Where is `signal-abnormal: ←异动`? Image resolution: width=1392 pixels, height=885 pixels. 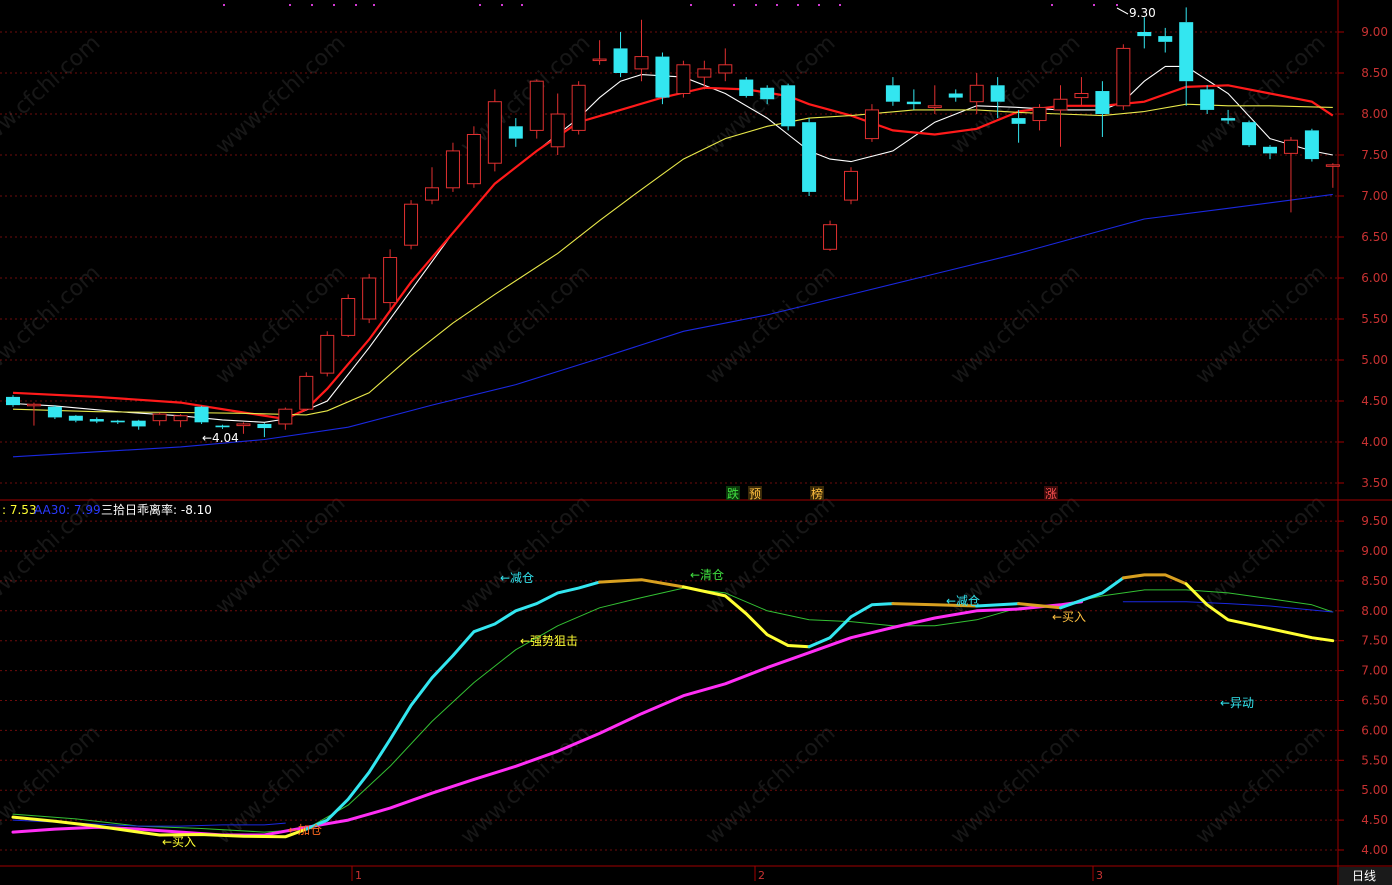 signal-abnormal: ←异动 is located at coordinates (1237, 703).